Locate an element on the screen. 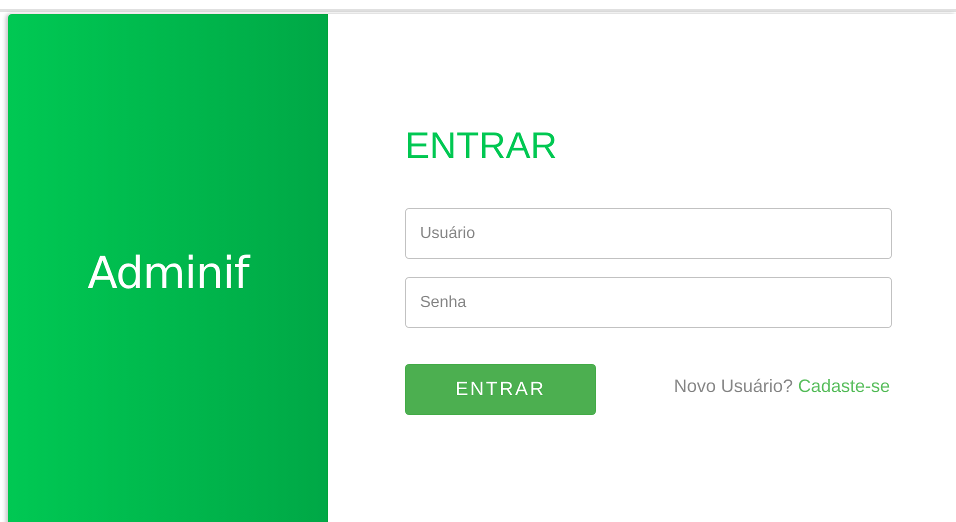 The width and height of the screenshot is (956, 522). input-field: Senha is located at coordinates (648, 302).